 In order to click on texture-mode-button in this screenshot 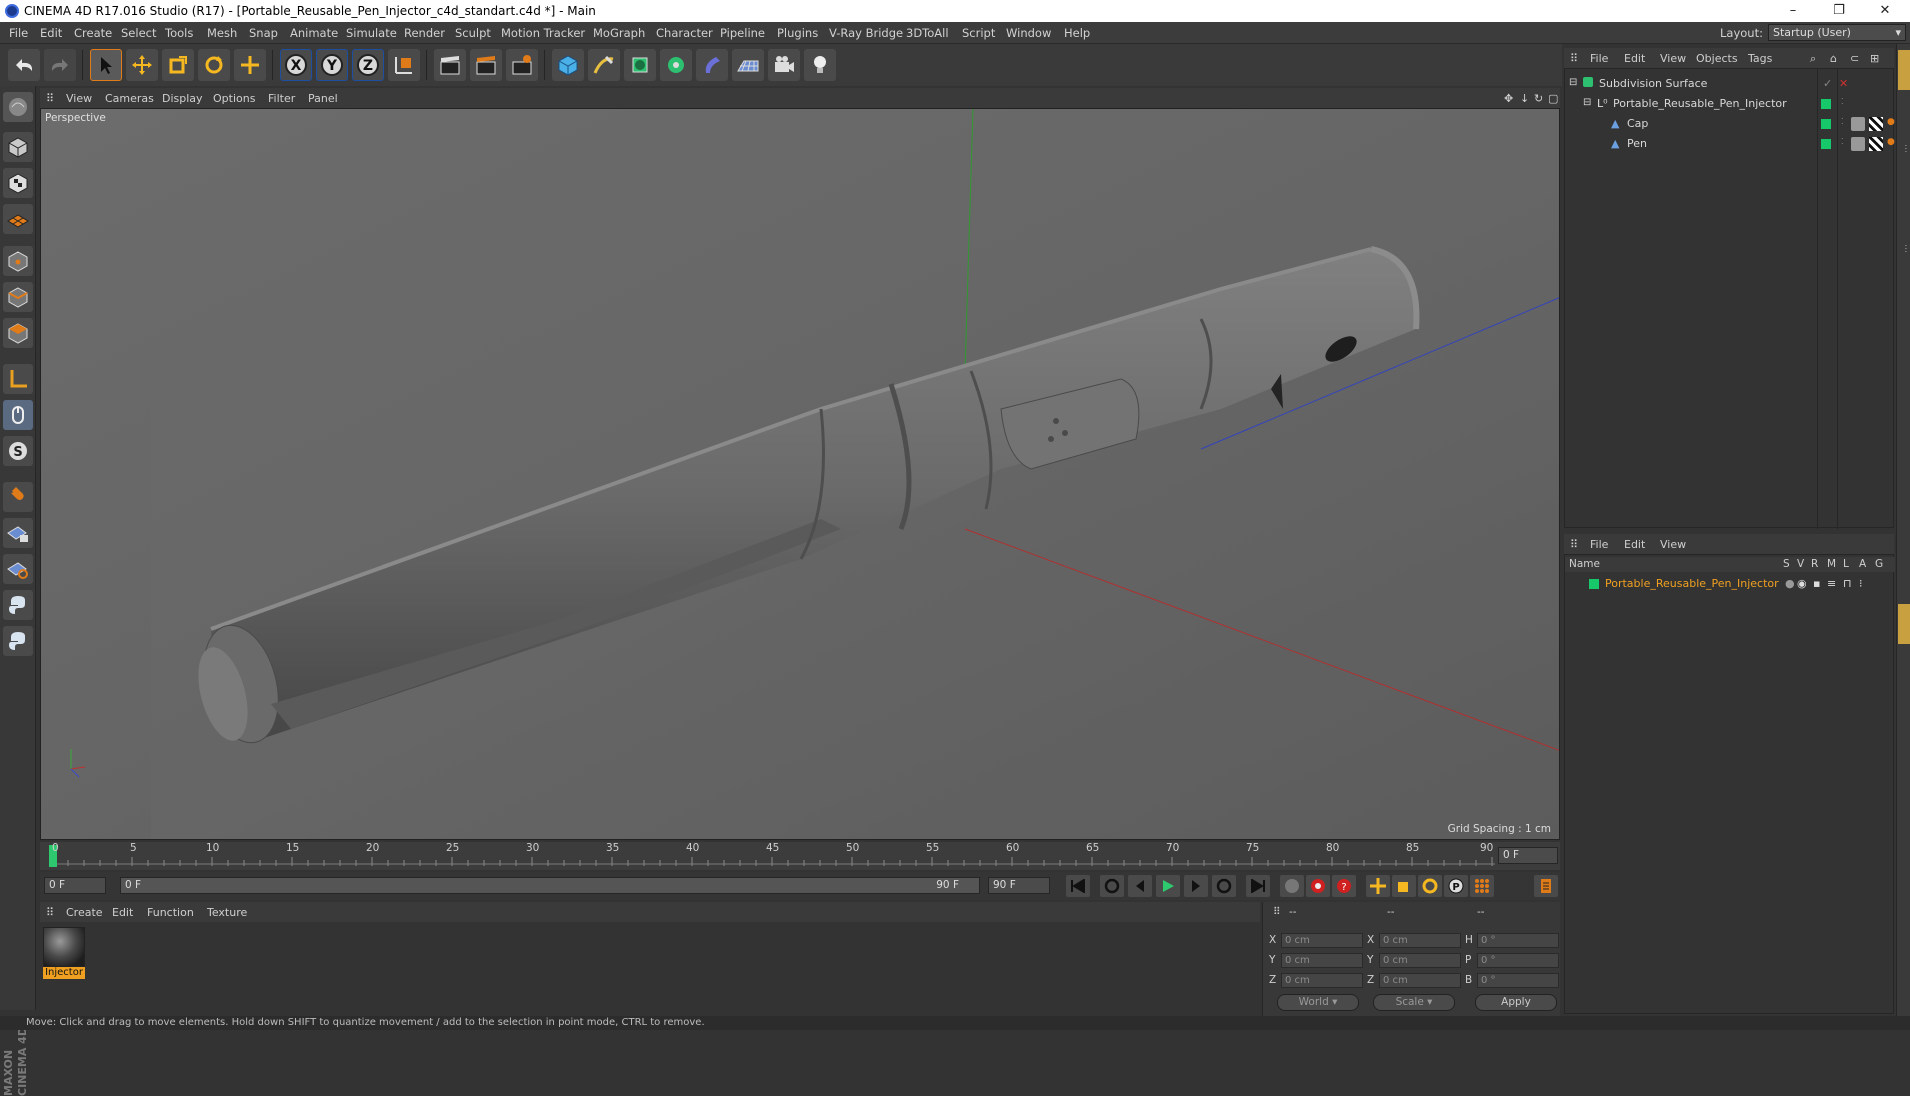, I will do `click(18, 183)`.